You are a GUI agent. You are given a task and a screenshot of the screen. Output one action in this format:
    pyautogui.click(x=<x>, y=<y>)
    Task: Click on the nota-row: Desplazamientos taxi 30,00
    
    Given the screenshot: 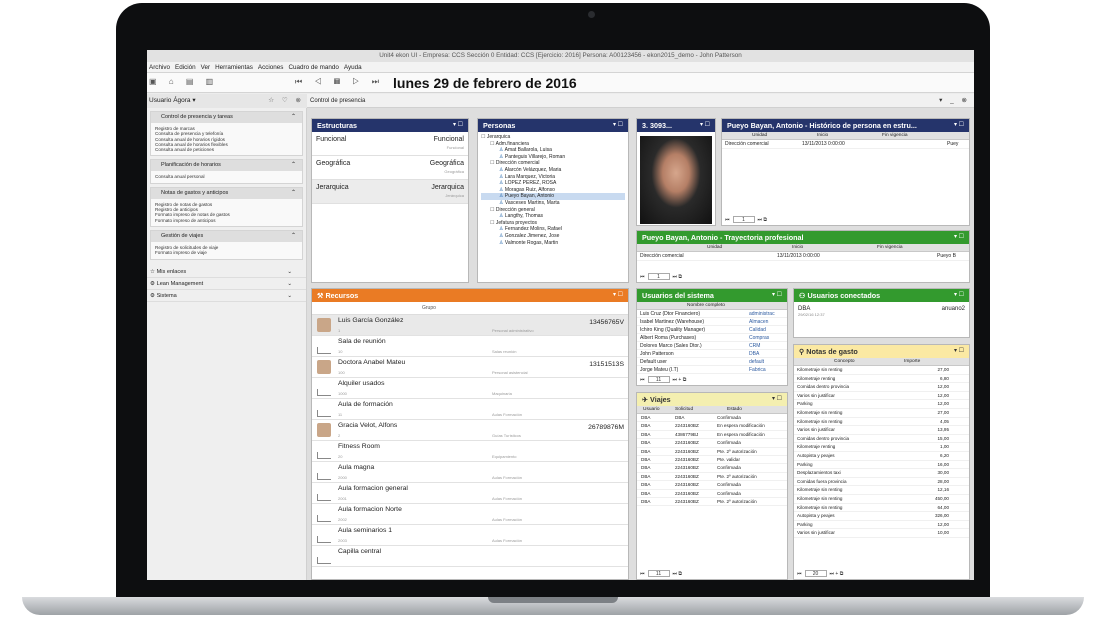 What is the action you would take?
    pyautogui.click(x=881, y=473)
    